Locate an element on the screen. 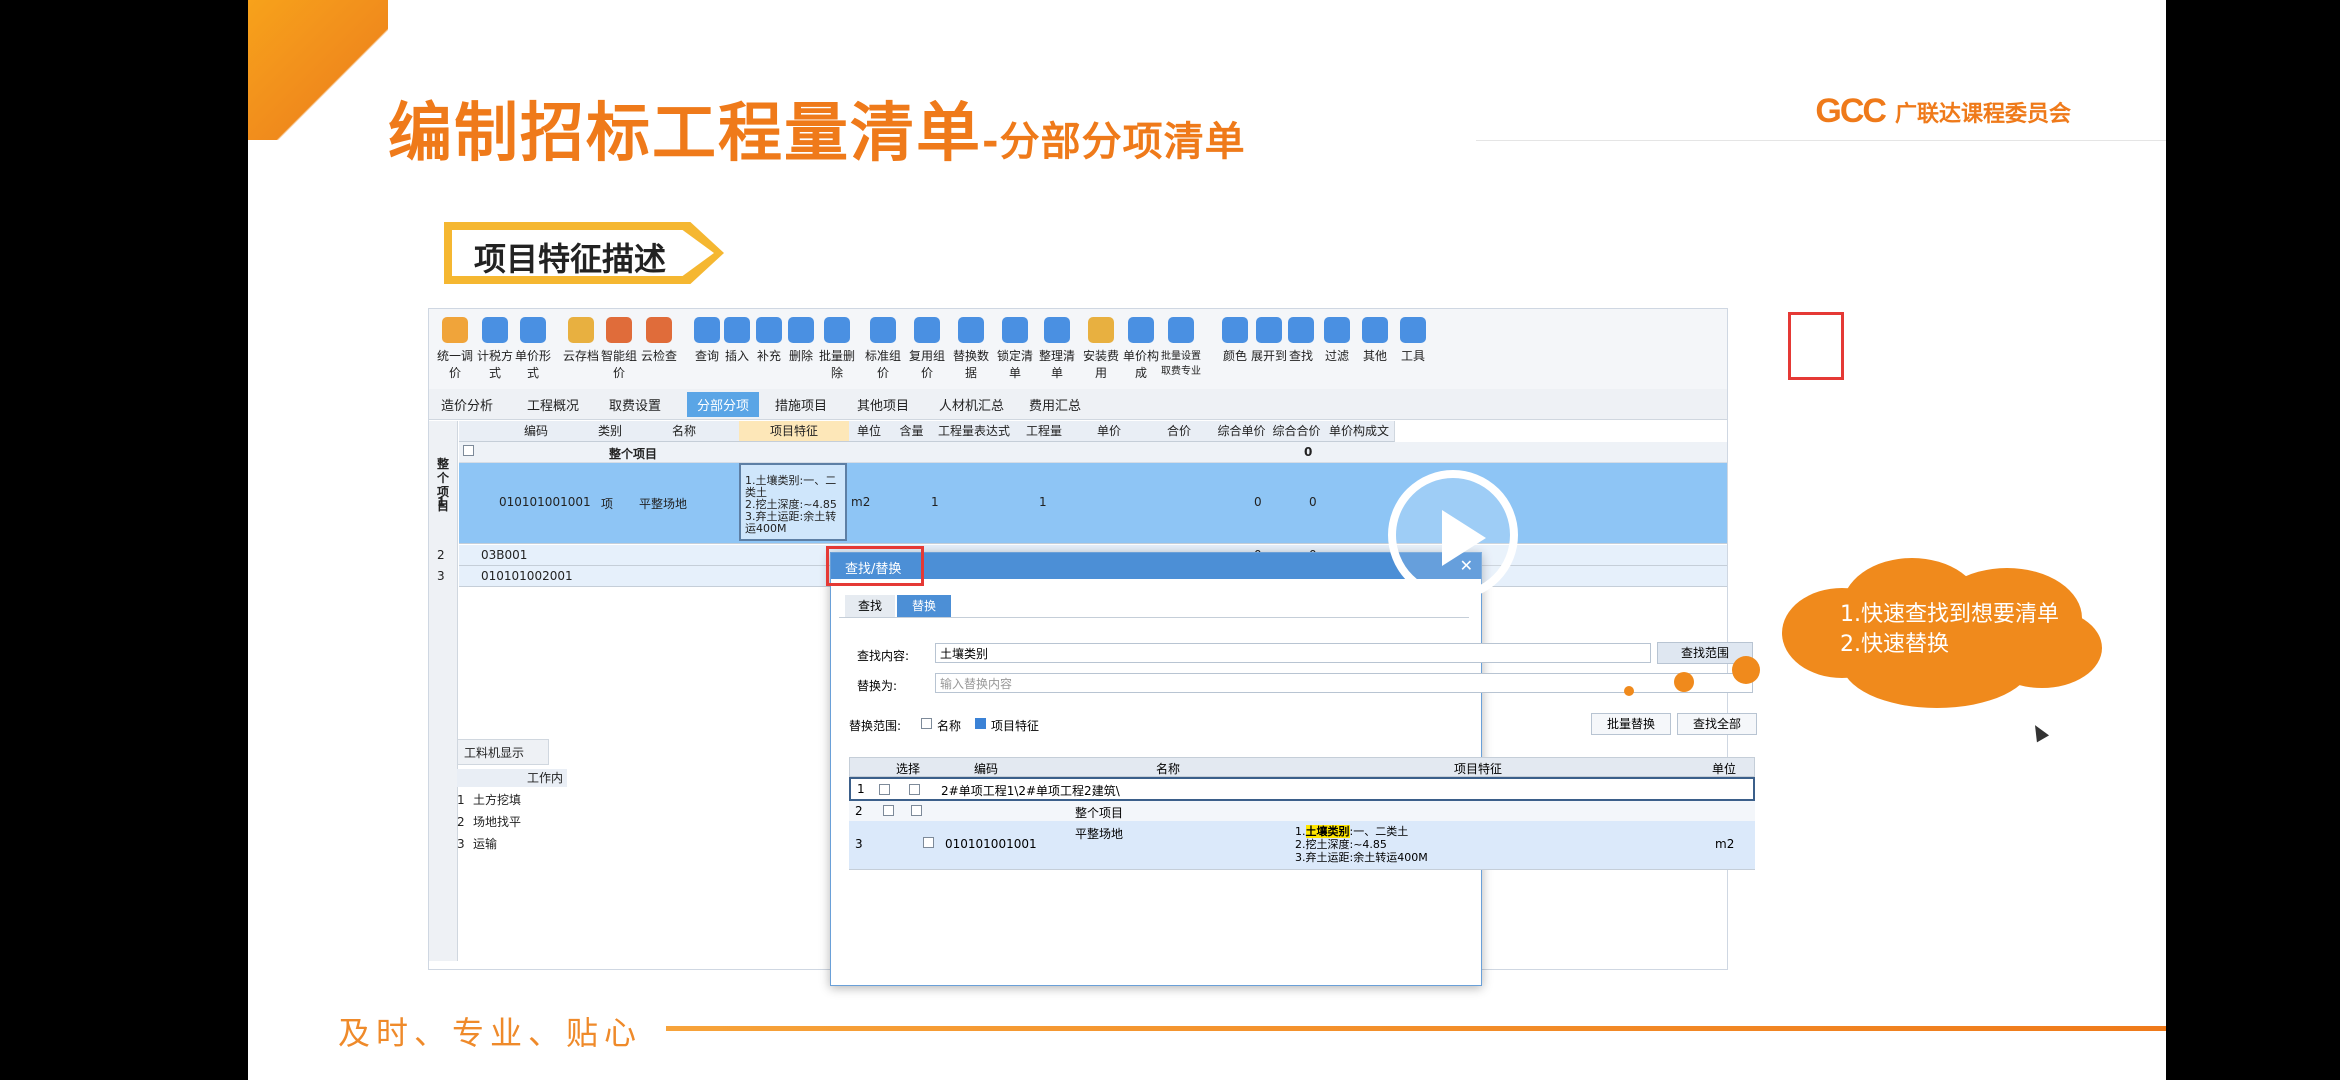 This screenshot has width=2340, height=1080. tab-find: 查找 is located at coordinates (870, 606).